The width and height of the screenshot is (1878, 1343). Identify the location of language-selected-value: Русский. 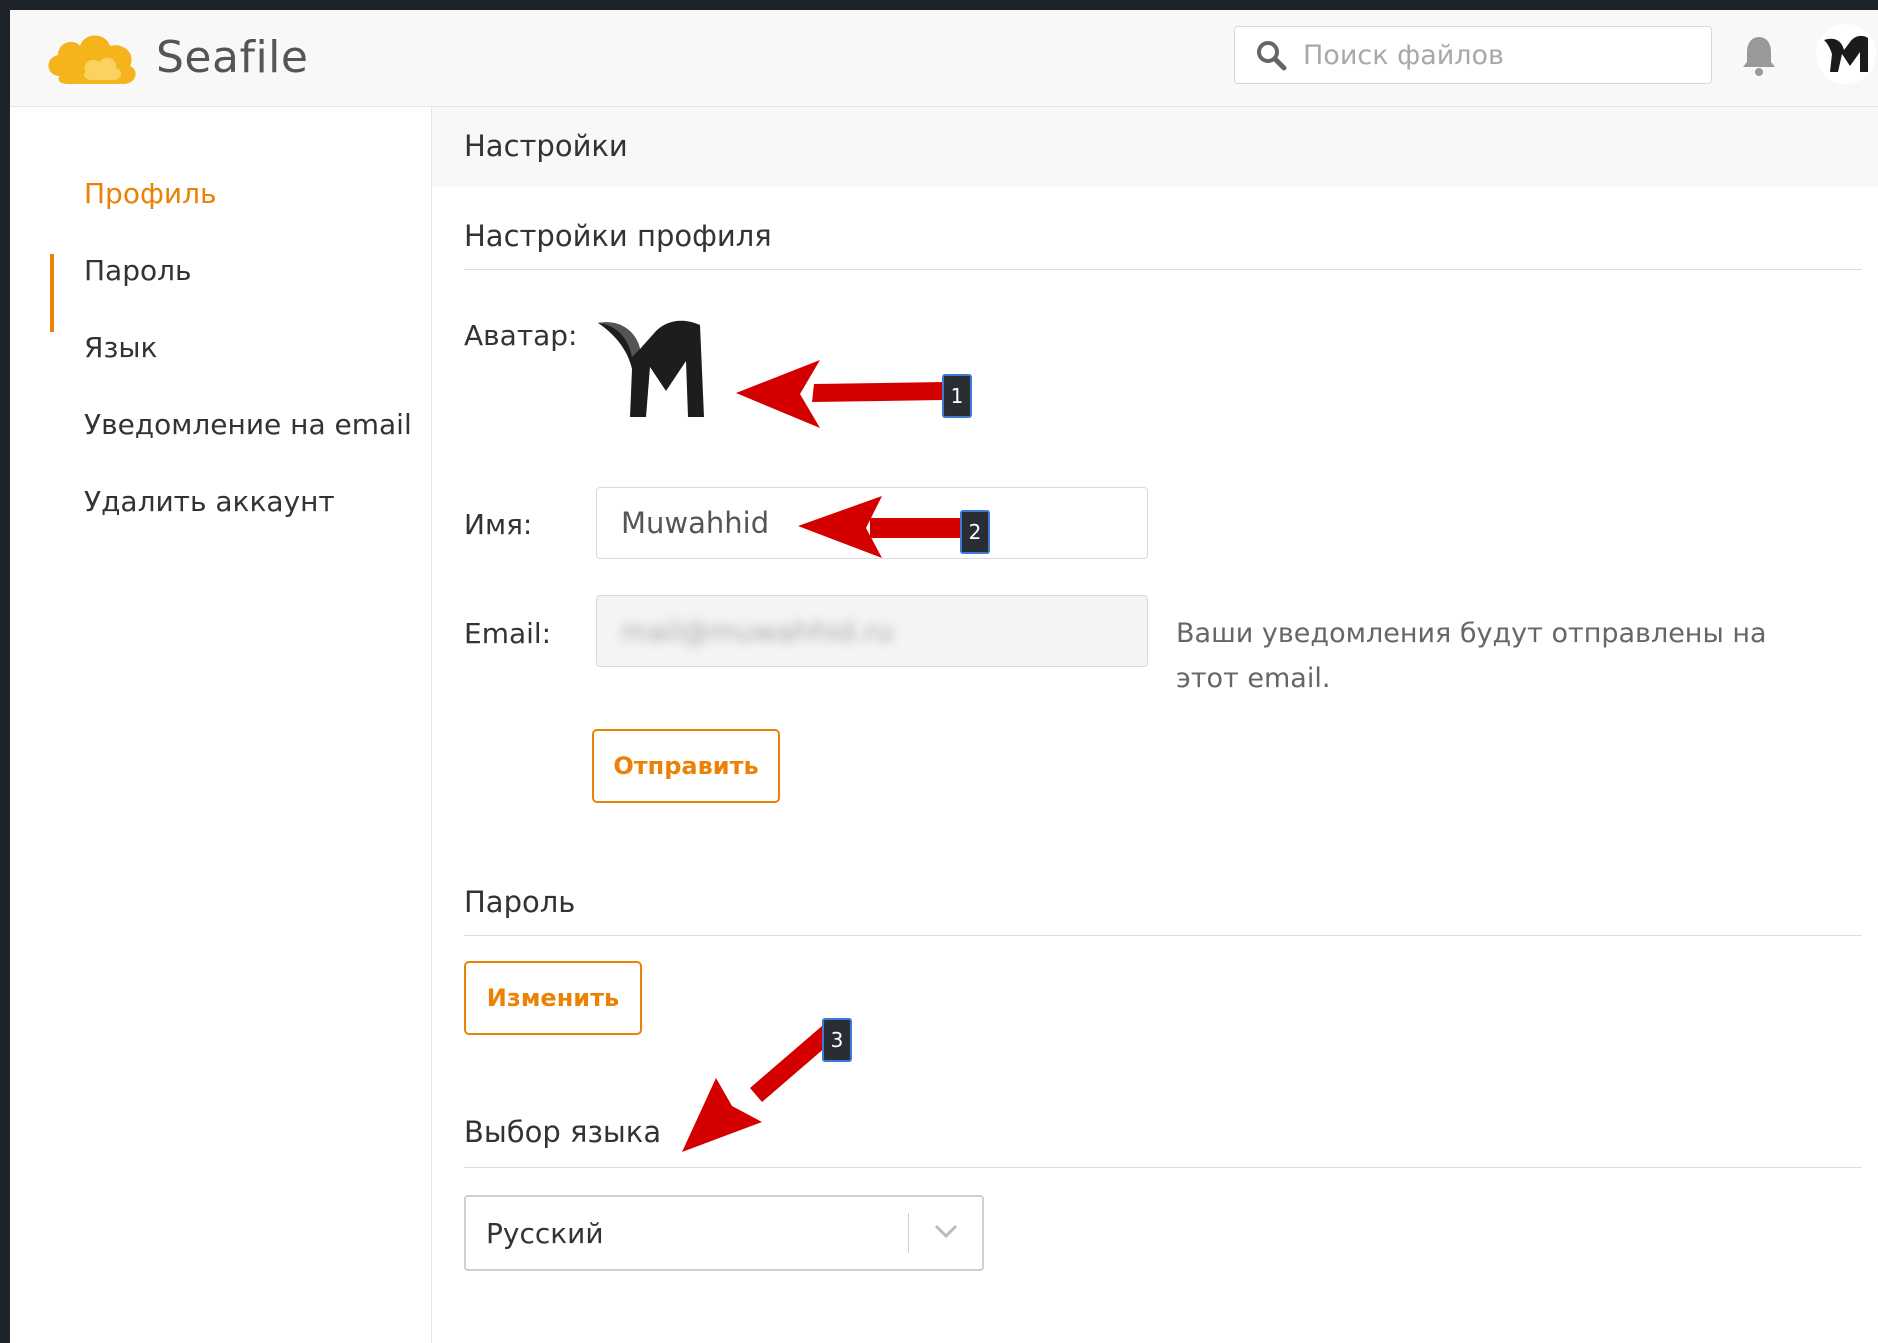
(545, 1233).